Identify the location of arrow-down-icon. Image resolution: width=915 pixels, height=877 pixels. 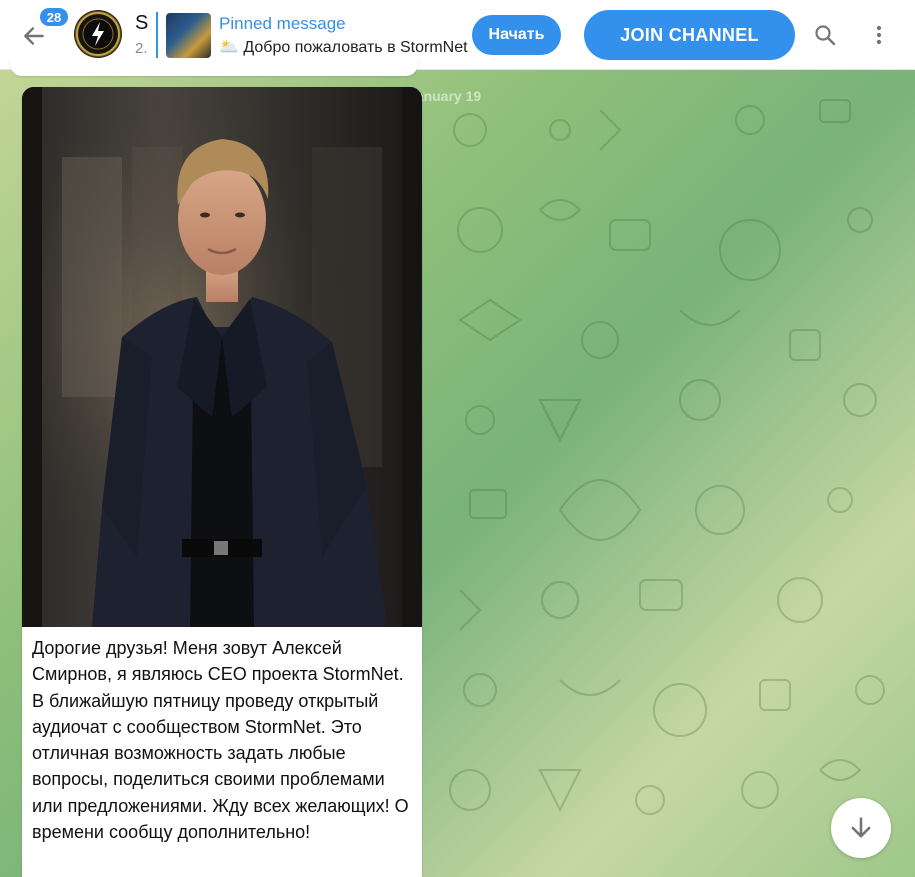
(861, 827).